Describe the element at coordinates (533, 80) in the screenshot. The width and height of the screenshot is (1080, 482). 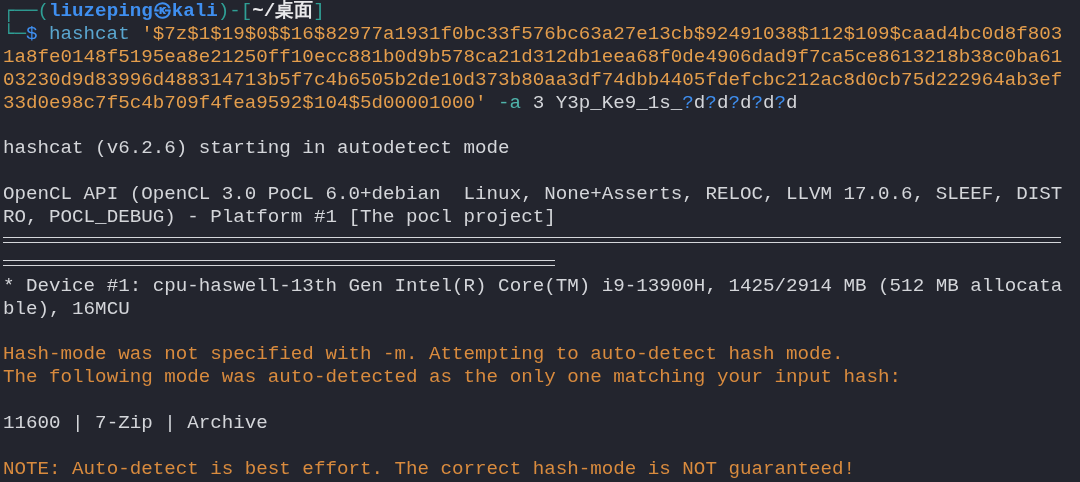
I see `hash-argument: 03230d9d83996d488314713b5f7c4b6505b2de10d373b80aa3df74dbb4405fdefcbc212ac8d0cb75d222964ab3ef` at that location.